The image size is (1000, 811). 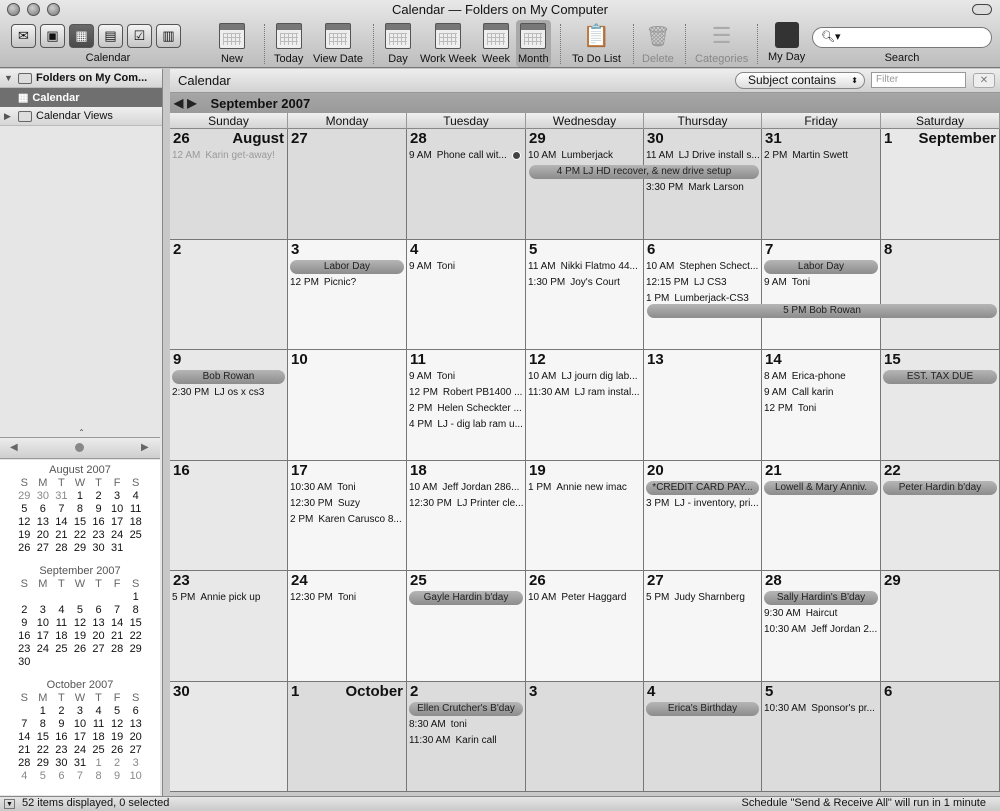 What do you see at coordinates (658, 44) in the screenshot?
I see `delete-button: 🗑 Delete` at bounding box center [658, 44].